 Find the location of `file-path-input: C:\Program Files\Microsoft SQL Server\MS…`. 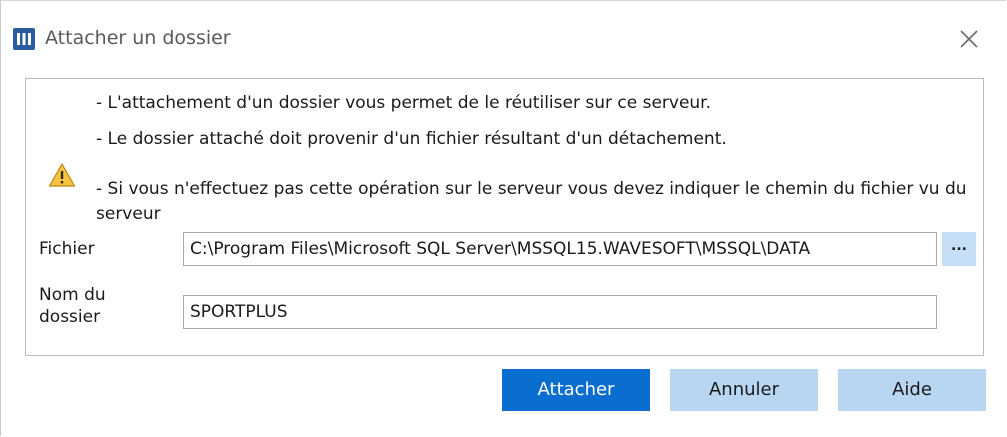

file-path-input: C:\Program Files\Microsoft SQL Server\MS… is located at coordinates (560, 249).